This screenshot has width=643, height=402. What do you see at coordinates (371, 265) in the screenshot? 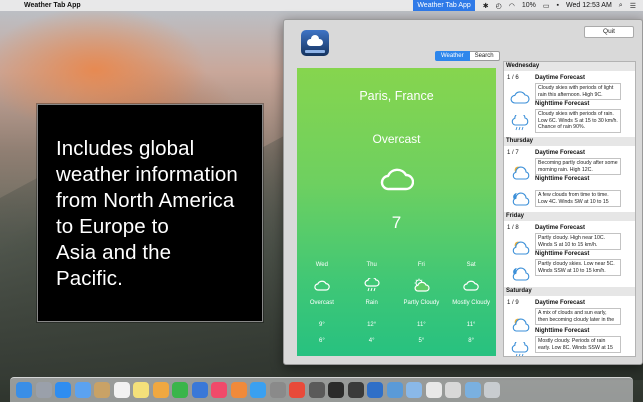
I see `day-name: Thu` at bounding box center [371, 265].